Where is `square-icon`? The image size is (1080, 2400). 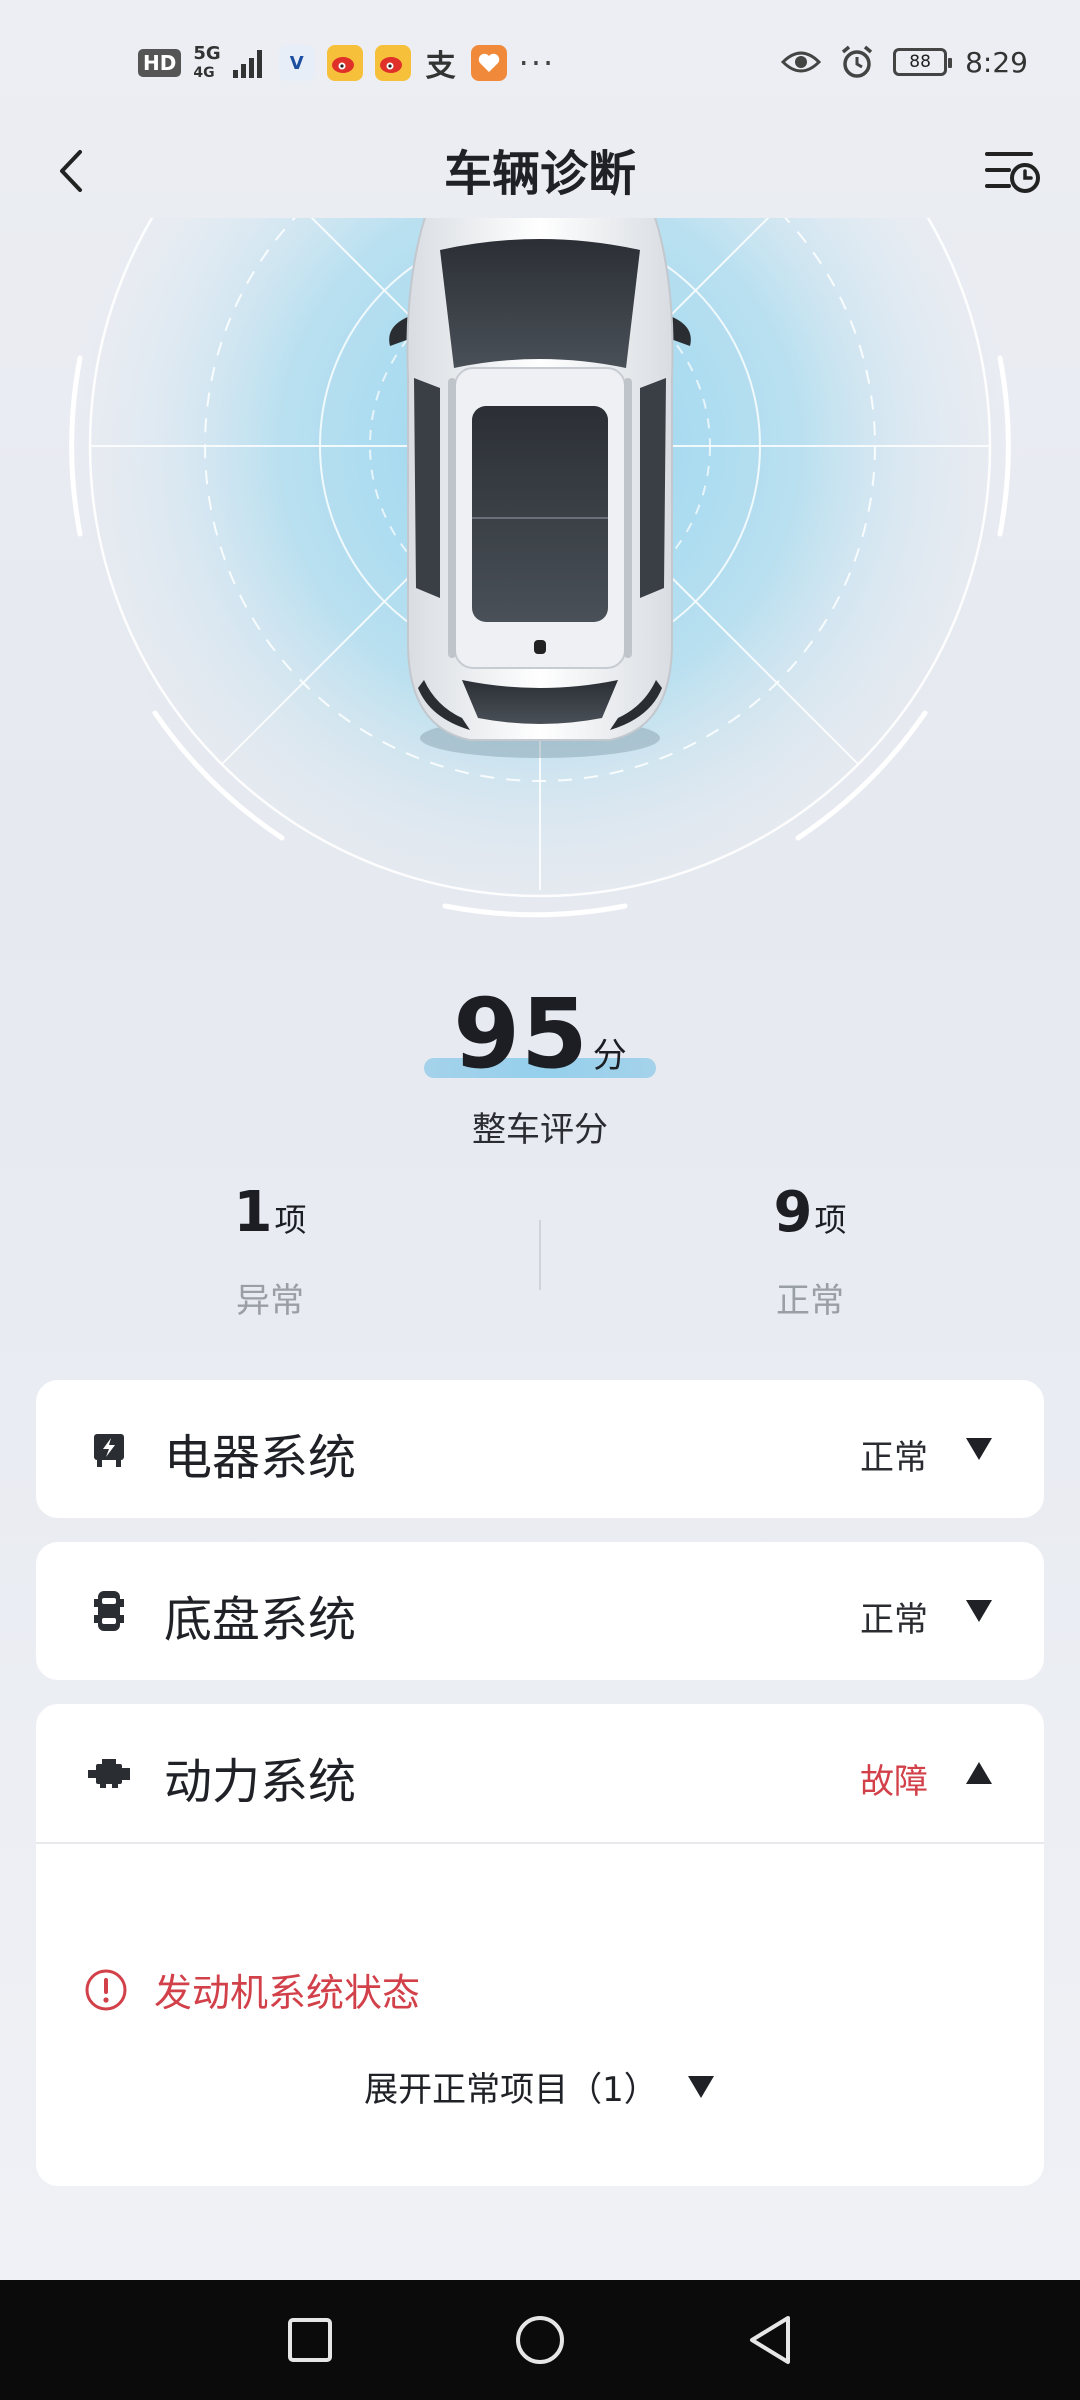
square-icon is located at coordinates (310, 2340).